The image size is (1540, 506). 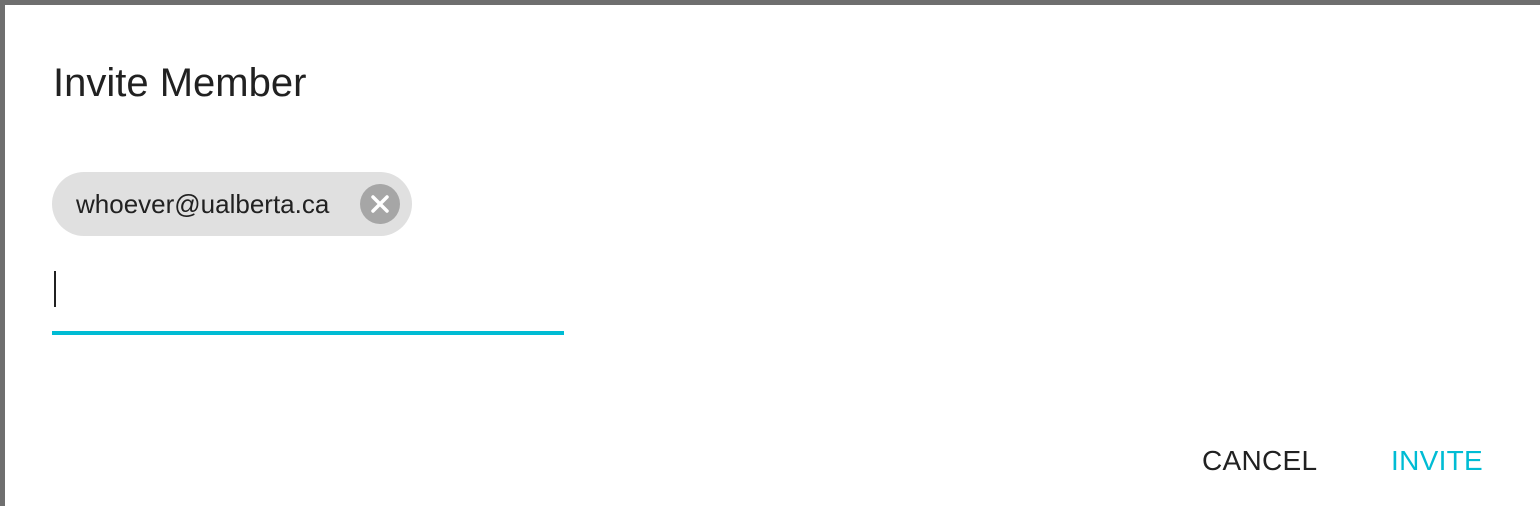 I want to click on cancel-button: CANCEL, so click(x=1259, y=461).